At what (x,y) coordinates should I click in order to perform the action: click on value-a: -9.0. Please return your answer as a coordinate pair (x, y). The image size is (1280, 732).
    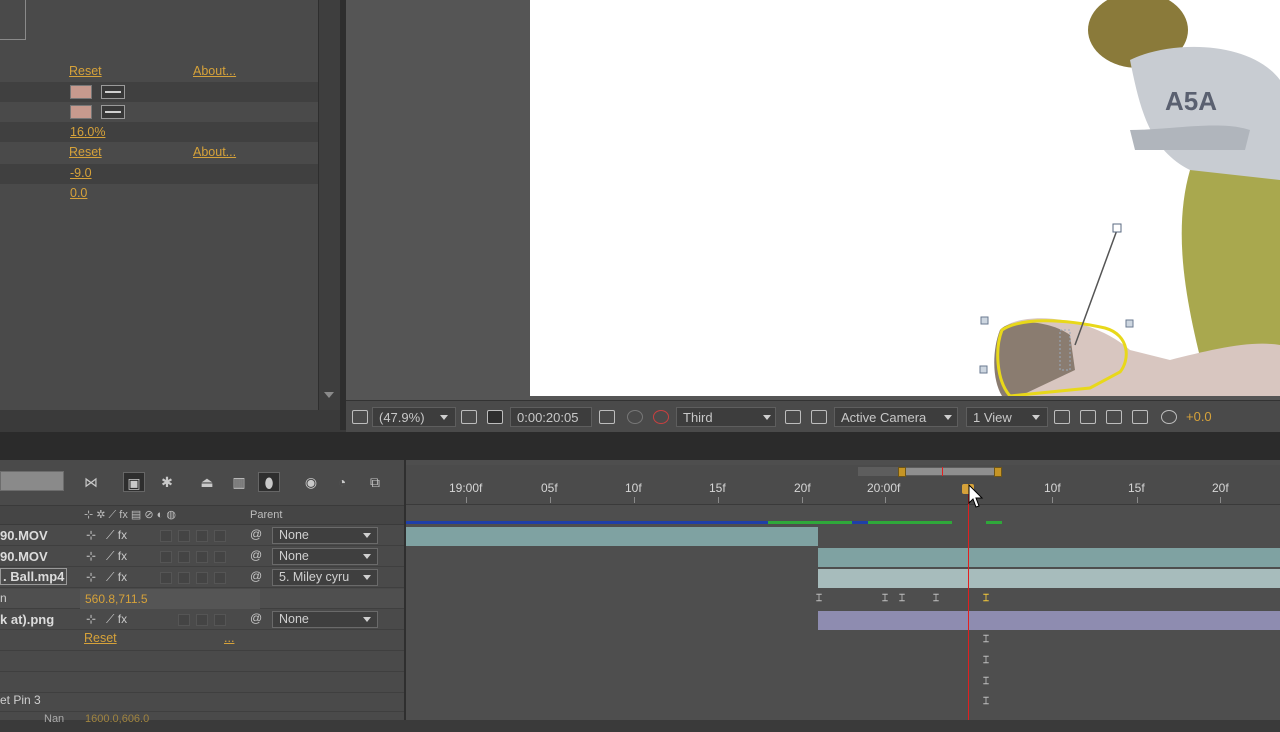
    Looking at the image, I should click on (81, 173).